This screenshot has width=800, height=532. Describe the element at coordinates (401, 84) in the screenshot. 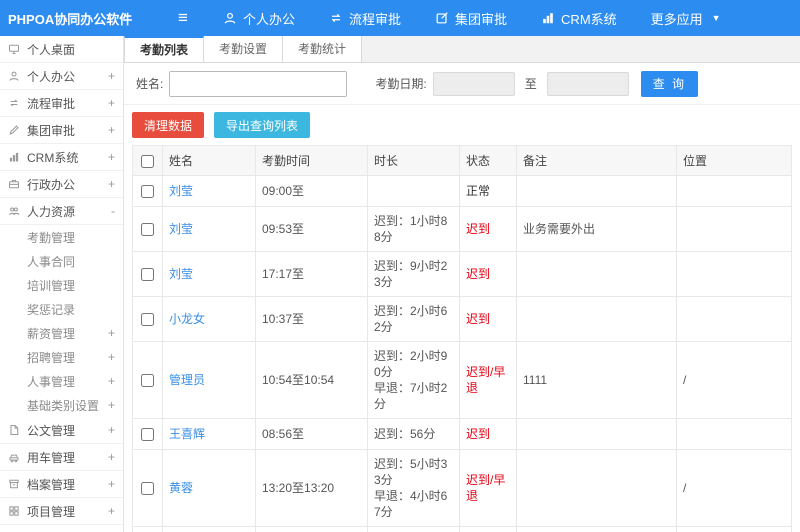

I see `date-filter-label: 考勤日期:` at that location.